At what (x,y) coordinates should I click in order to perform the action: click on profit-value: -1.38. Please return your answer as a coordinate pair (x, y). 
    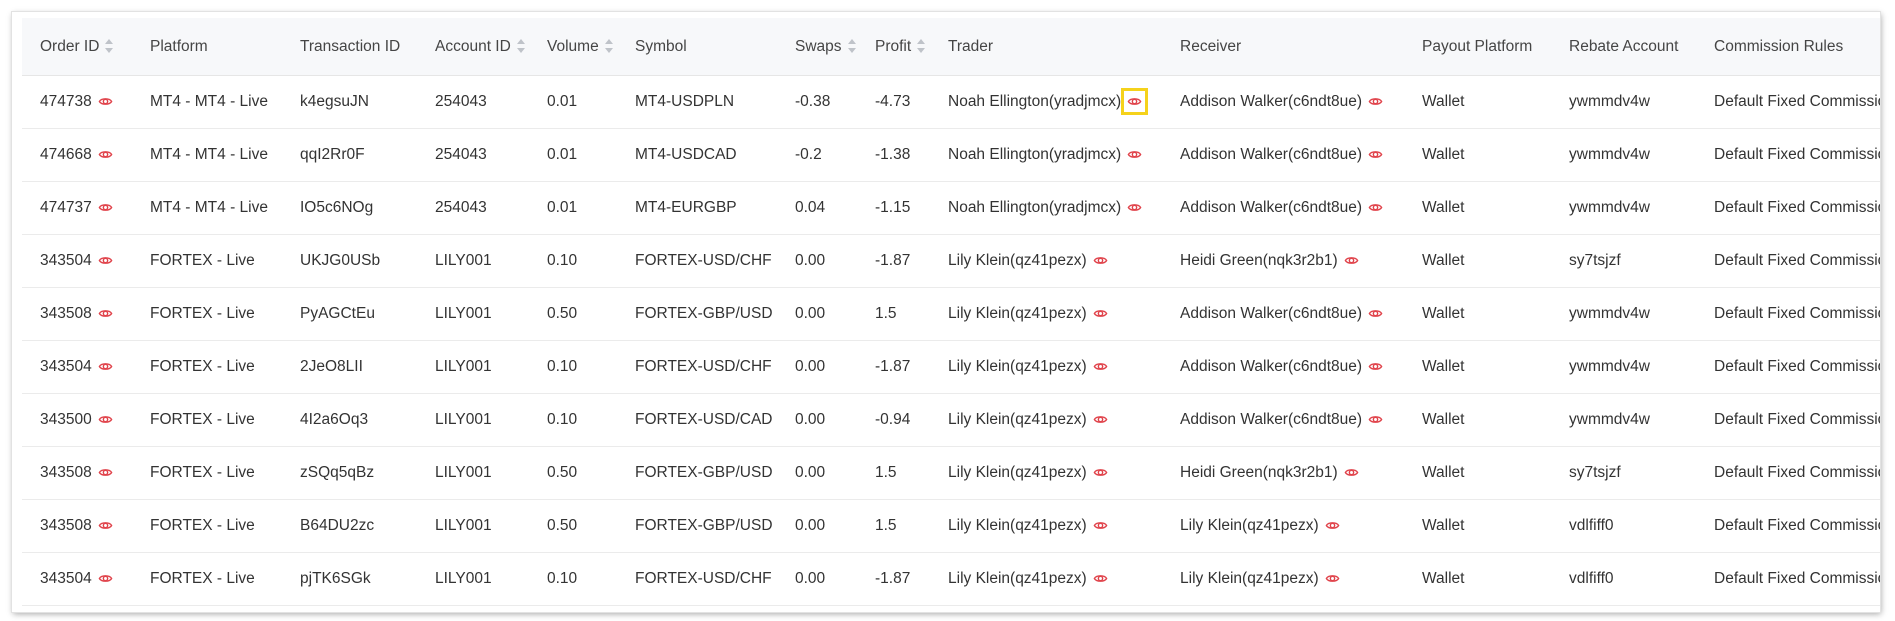
    Looking at the image, I should click on (893, 154).